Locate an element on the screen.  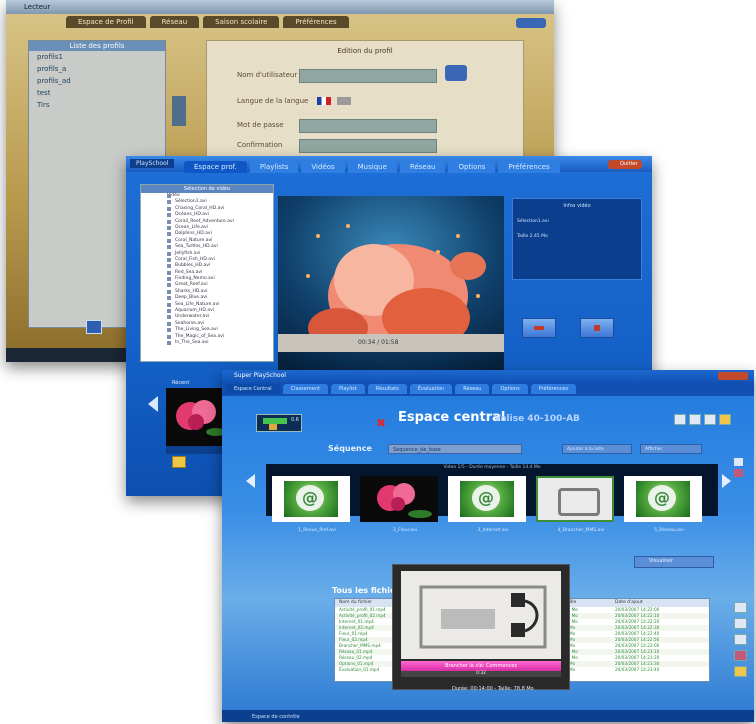
field-label: Confirmation is located at coordinates (260, 145).